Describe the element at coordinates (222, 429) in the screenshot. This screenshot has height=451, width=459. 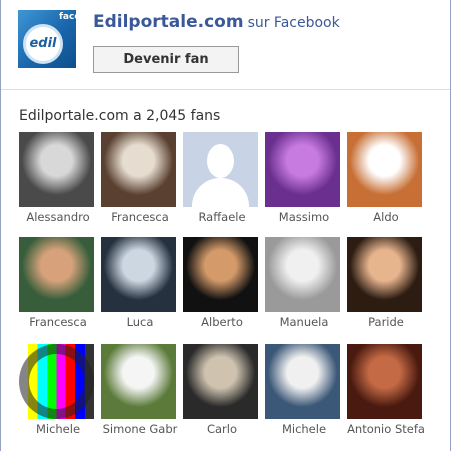
I see `fan-name: Carlo` at that location.